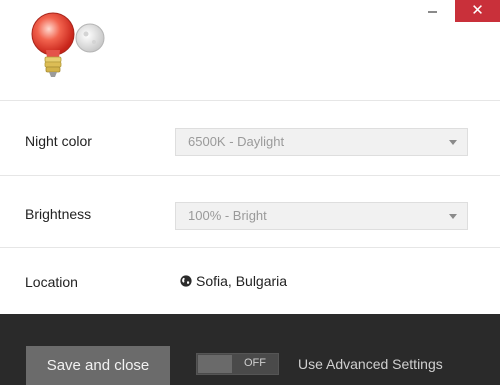 The height and width of the screenshot is (385, 500). What do you see at coordinates (255, 363) in the screenshot?
I see `toggle-state-label: OFF` at bounding box center [255, 363].